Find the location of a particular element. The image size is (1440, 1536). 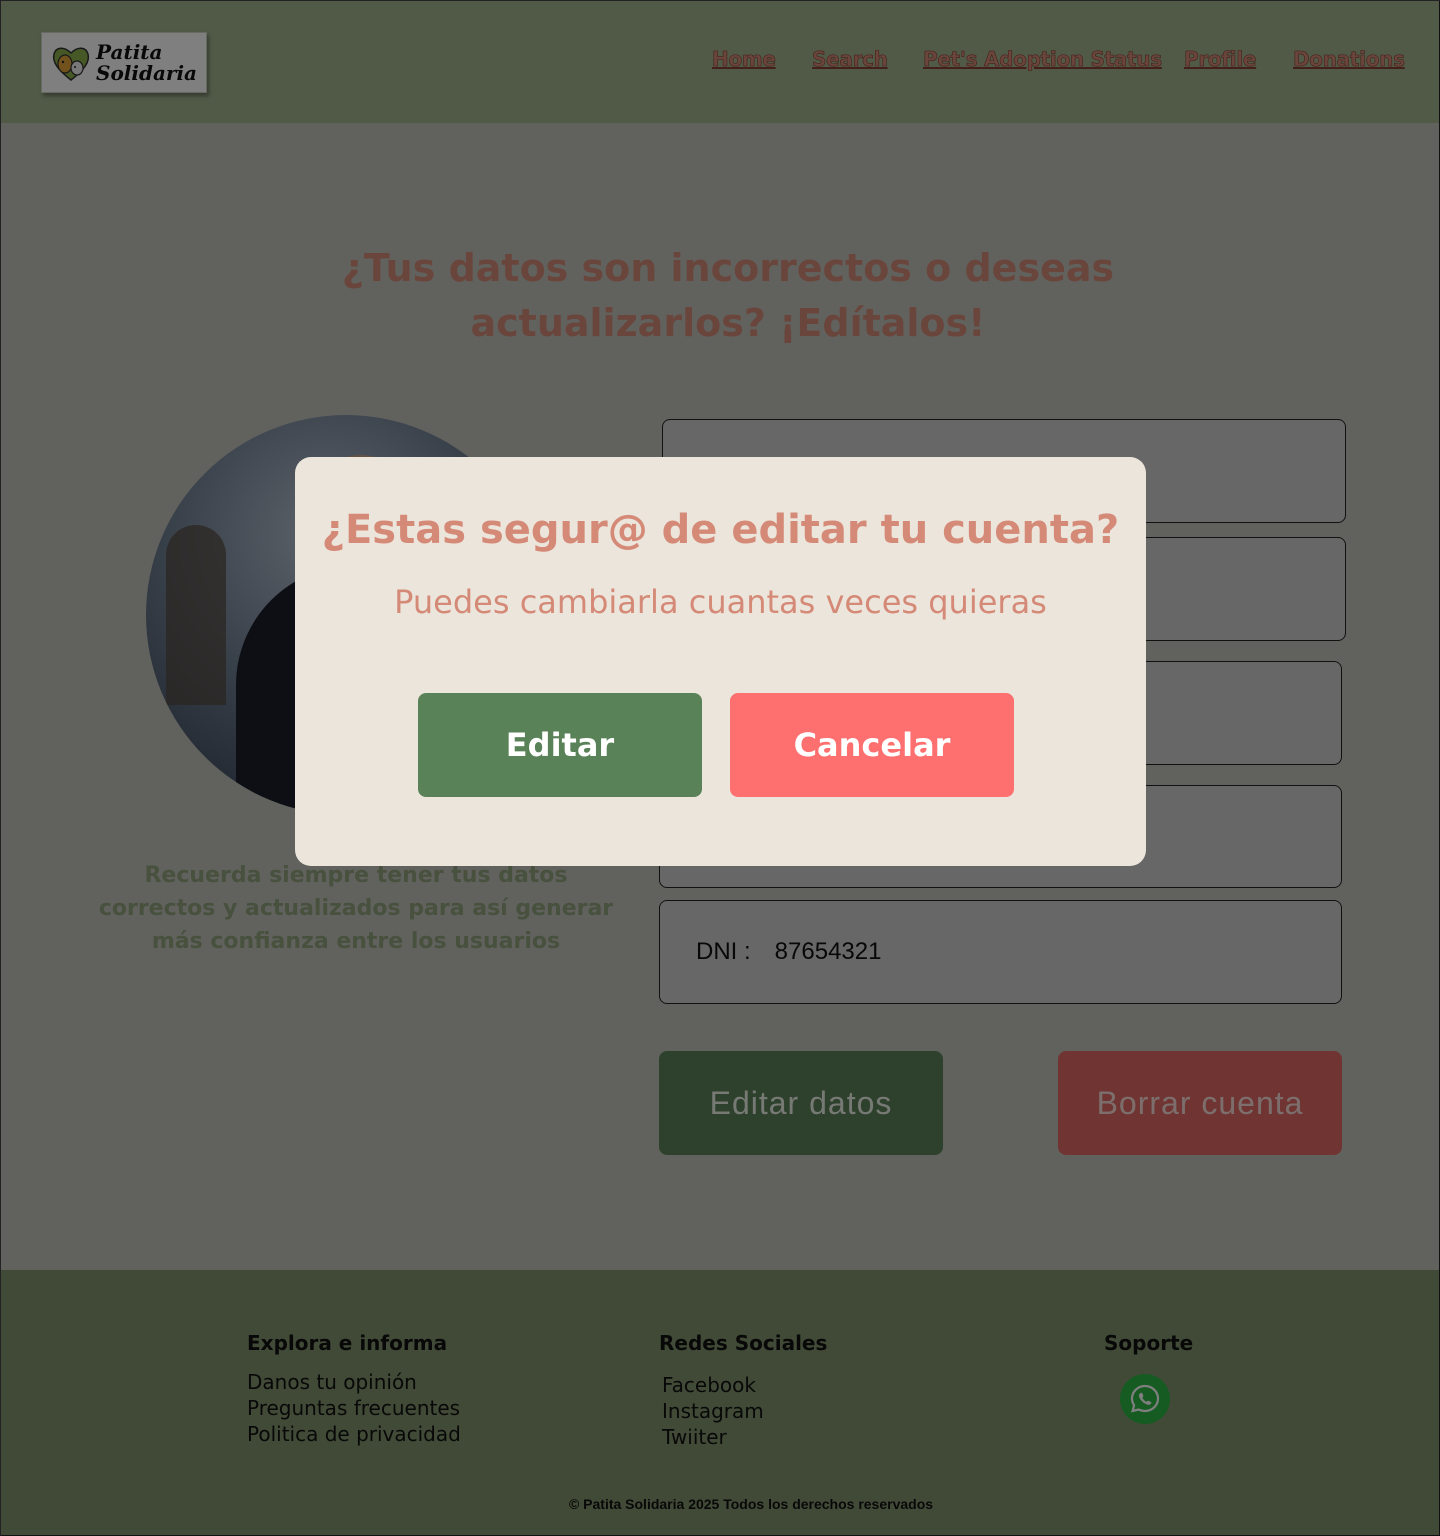

confirm-edit-button: Editar is located at coordinates (560, 745).